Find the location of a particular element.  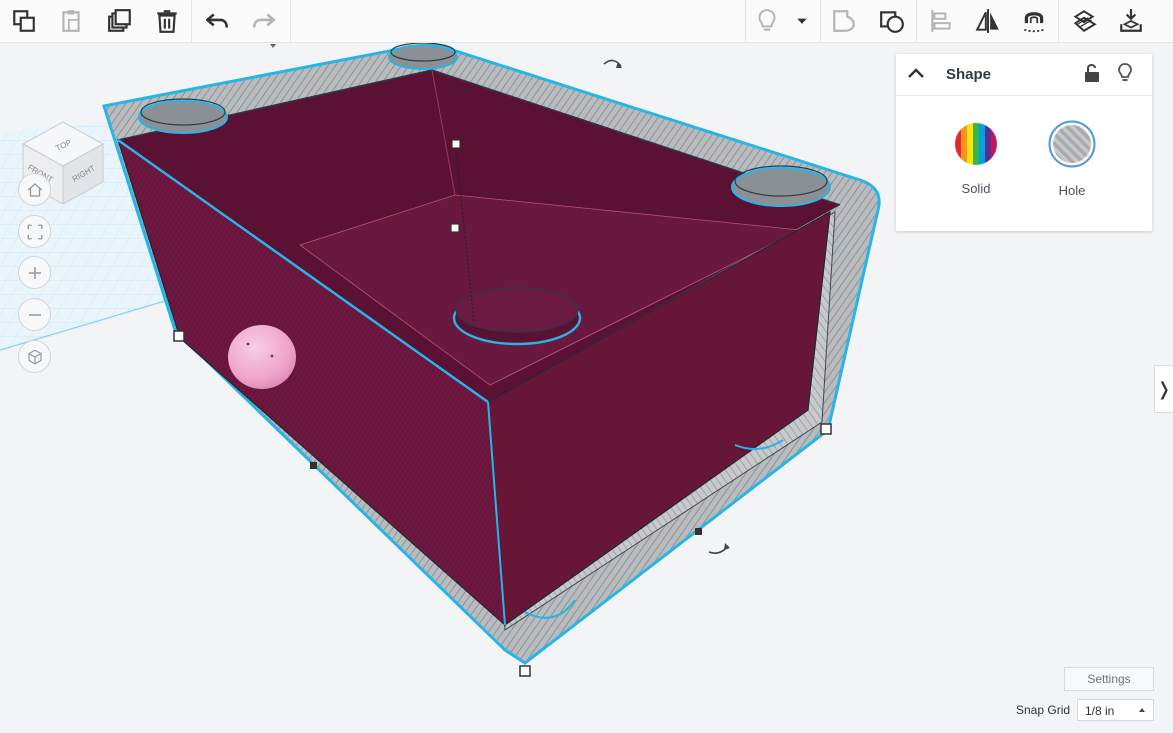

undo-icon is located at coordinates (217, 20).